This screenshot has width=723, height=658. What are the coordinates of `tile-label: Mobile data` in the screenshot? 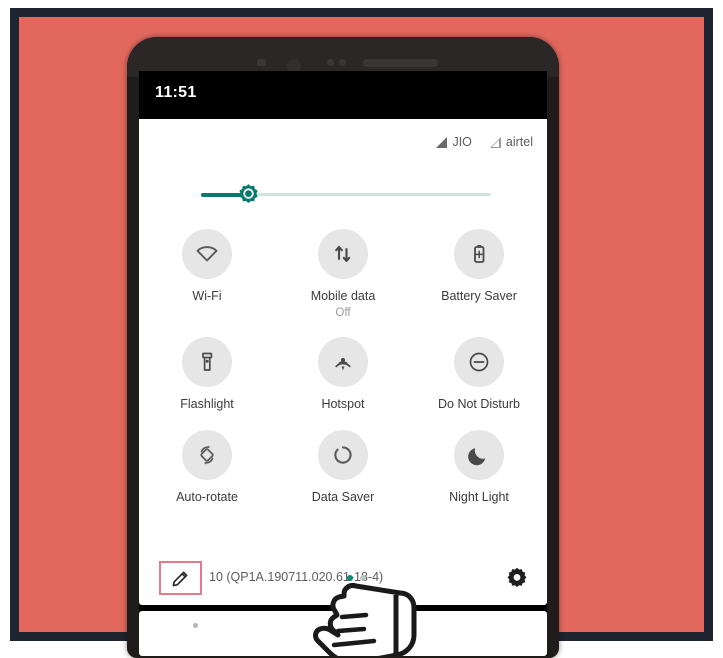 It's located at (343, 296).